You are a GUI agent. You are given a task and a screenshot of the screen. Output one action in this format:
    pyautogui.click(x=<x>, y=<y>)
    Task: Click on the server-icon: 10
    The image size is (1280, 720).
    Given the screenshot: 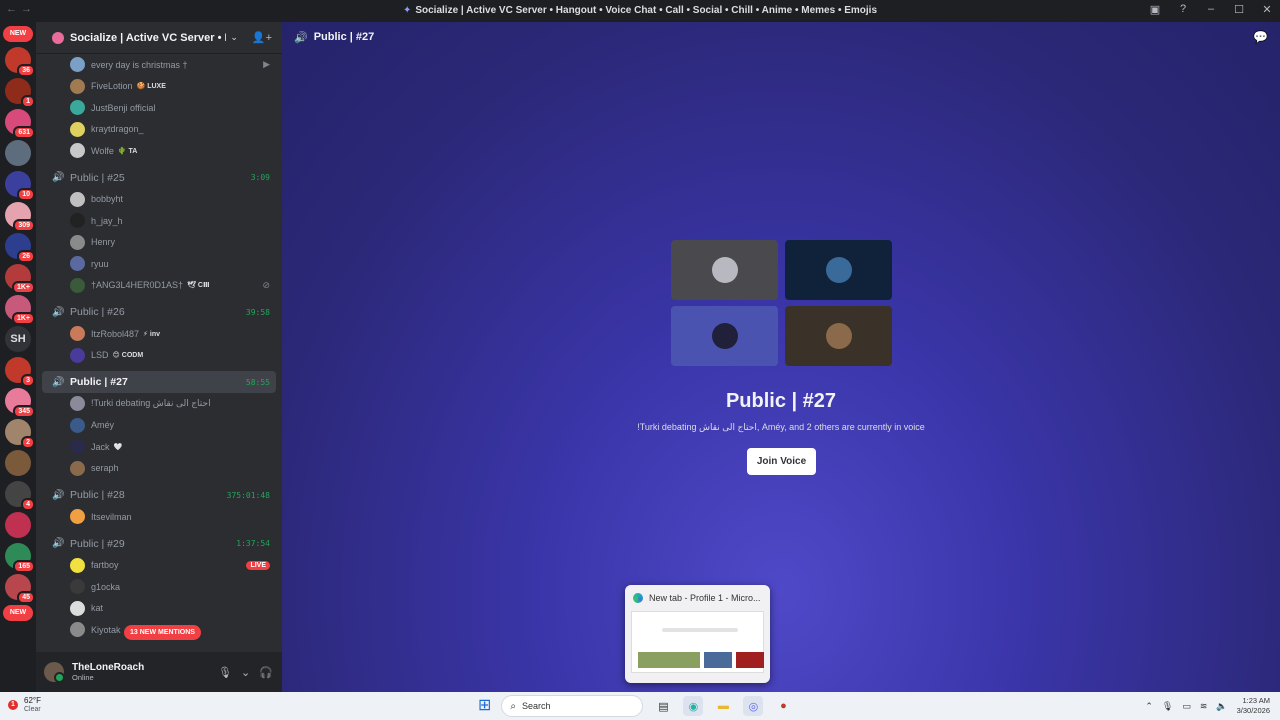 What is the action you would take?
    pyautogui.click(x=20, y=186)
    